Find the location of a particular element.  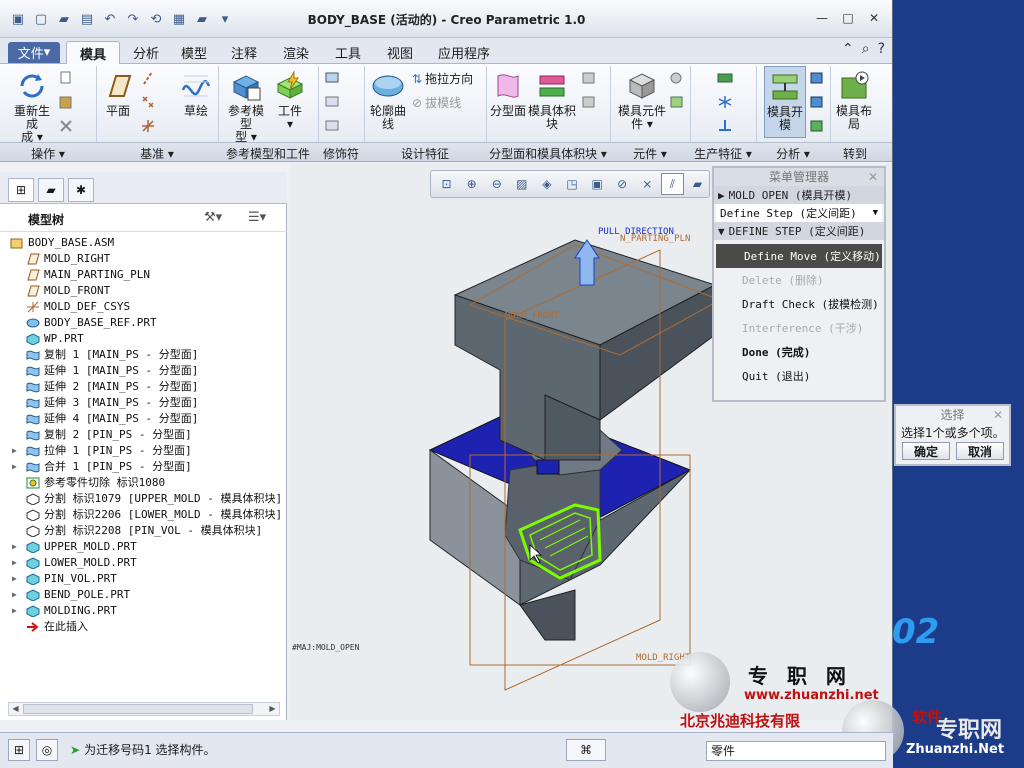

tab-tools: 工具 is located at coordinates (348, 52).